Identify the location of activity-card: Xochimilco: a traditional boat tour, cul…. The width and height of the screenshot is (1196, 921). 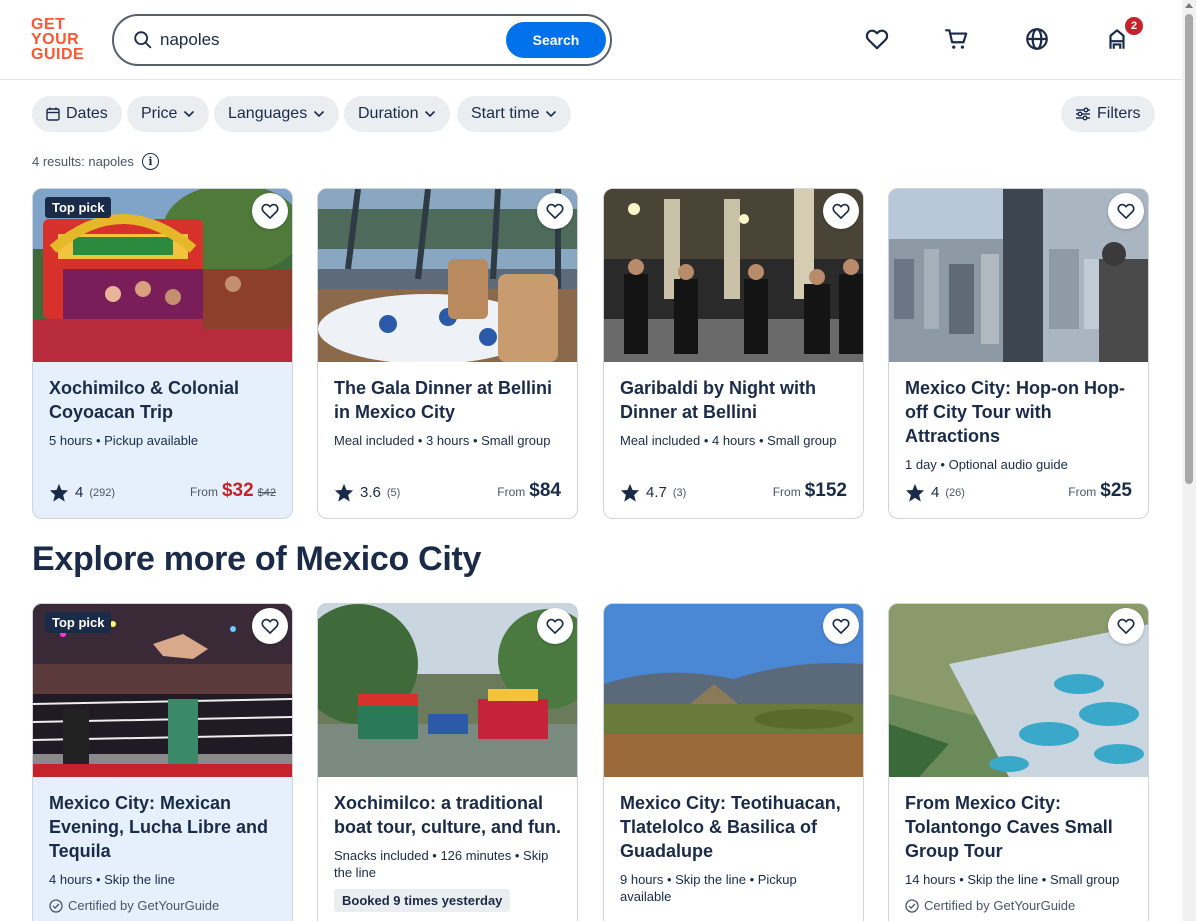
(447, 762).